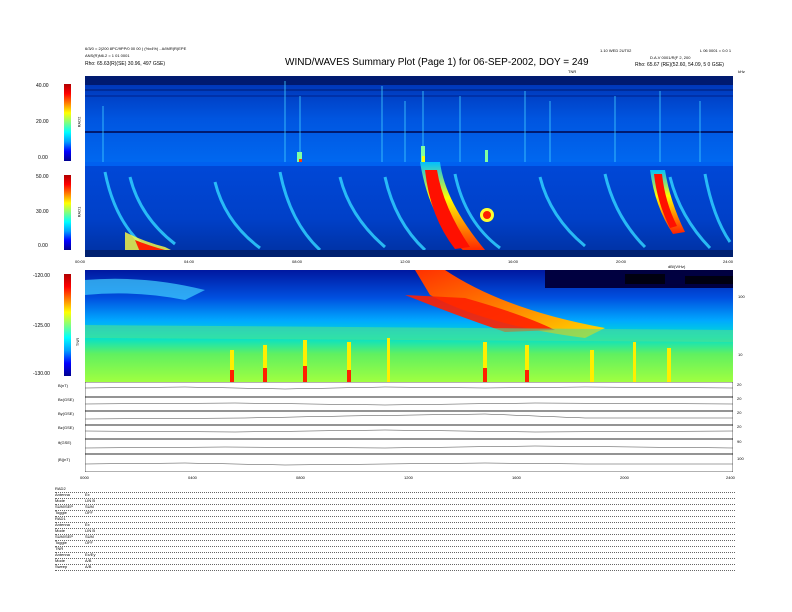  Describe the element at coordinates (405, 261) in the screenshot. I see `time-label-3: 12:00` at that location.